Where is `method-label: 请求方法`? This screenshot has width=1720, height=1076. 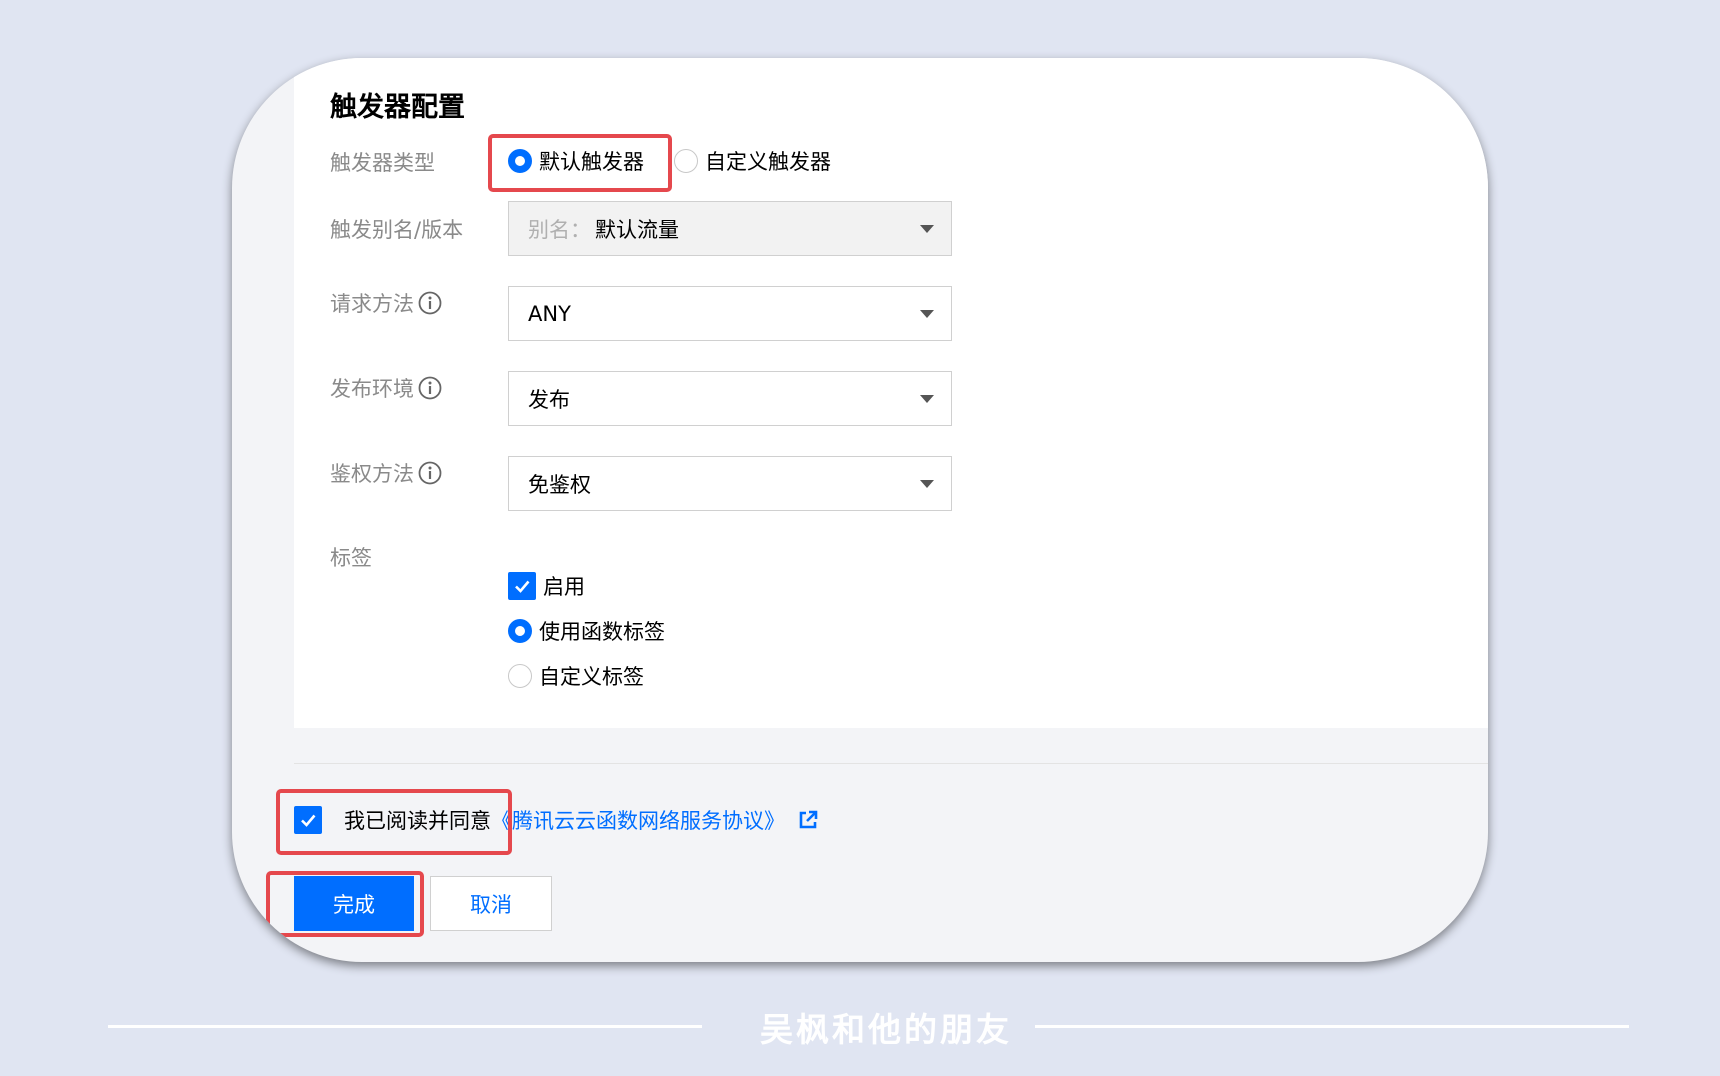
method-label: 请求方法 is located at coordinates (386, 303).